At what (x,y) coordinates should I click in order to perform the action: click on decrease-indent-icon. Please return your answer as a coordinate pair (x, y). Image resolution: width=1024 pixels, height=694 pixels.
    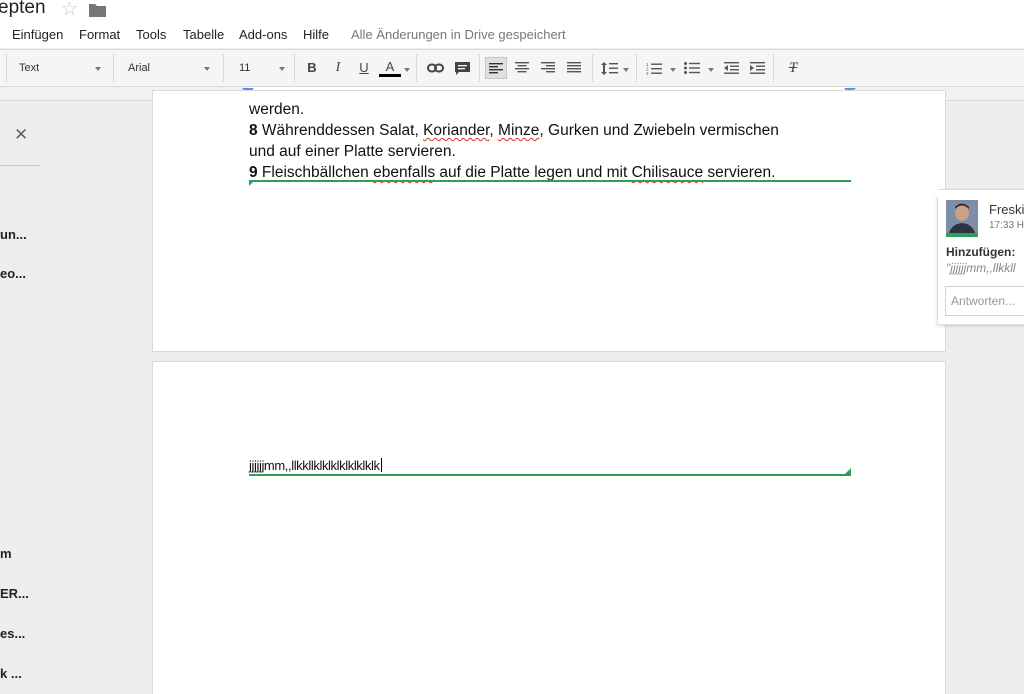
    Looking at the image, I should click on (731, 68).